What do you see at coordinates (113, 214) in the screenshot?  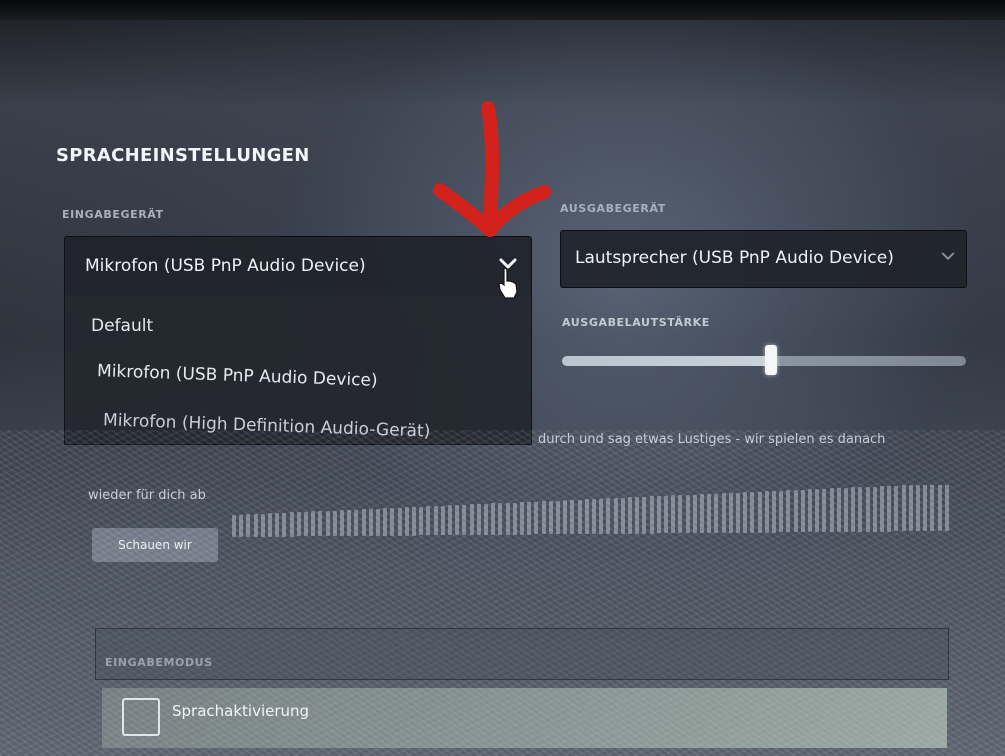 I see `input-device-label: EINGABEGERÄT` at bounding box center [113, 214].